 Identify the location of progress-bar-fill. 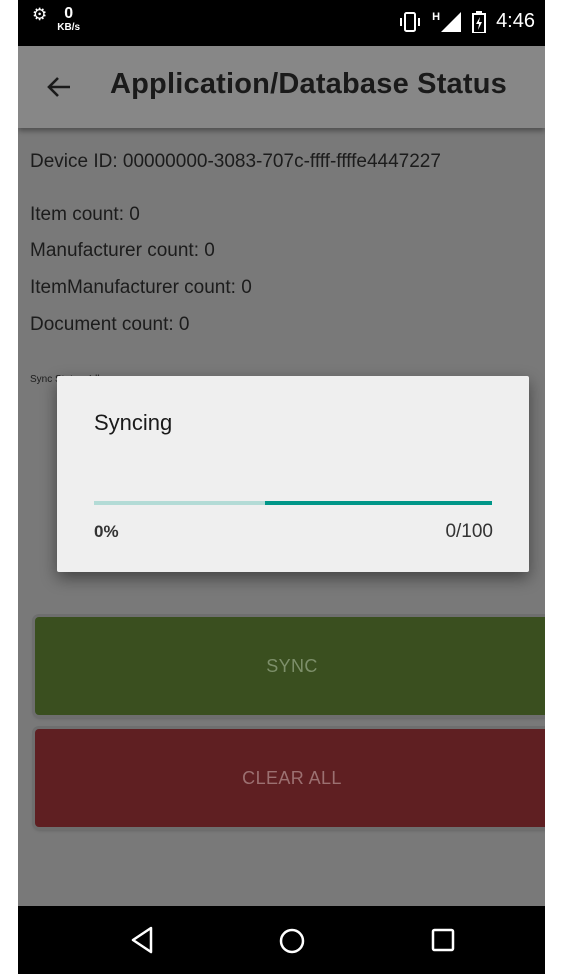
(378, 503).